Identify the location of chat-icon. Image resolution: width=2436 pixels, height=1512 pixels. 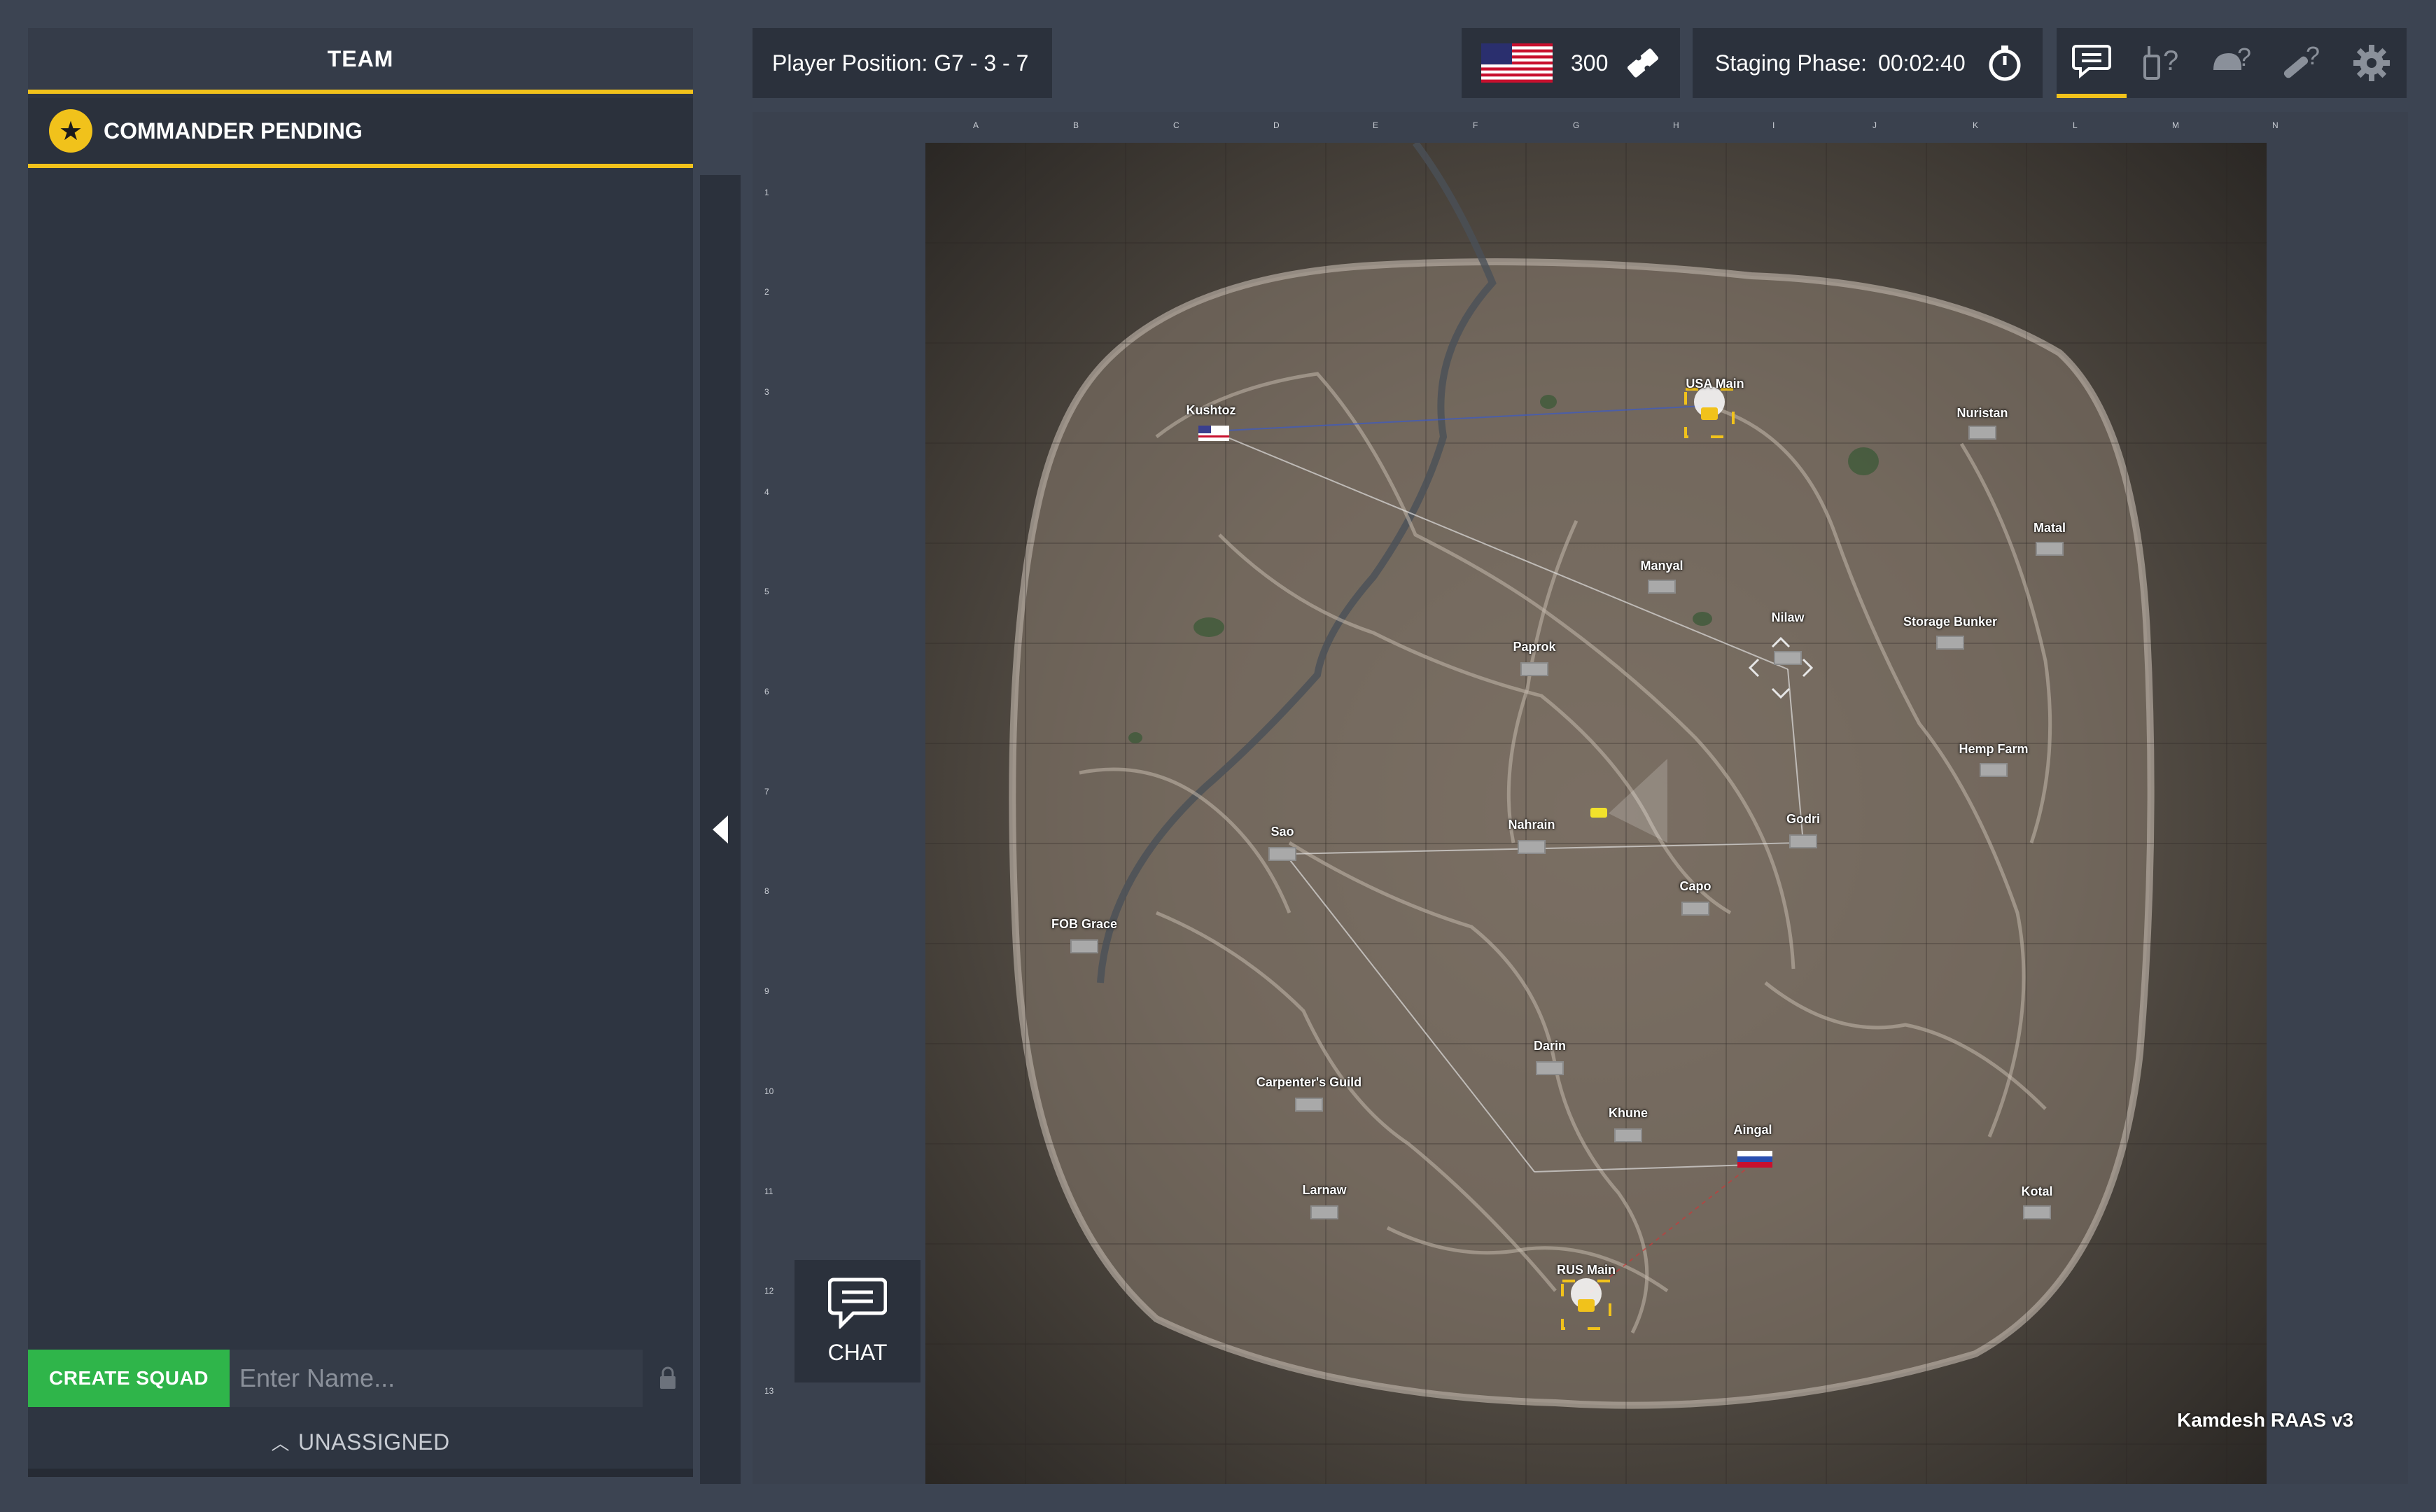
(2091, 61).